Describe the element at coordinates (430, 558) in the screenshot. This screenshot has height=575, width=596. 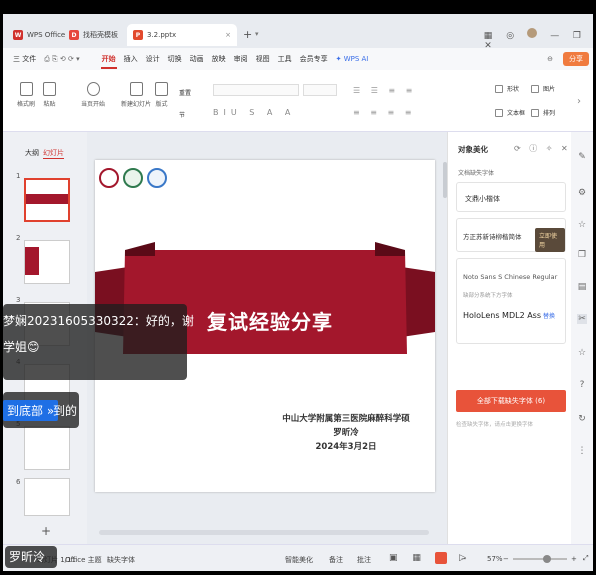
I see `view-mode-buttons: ▣ ▦ ▭ ▷` at that location.